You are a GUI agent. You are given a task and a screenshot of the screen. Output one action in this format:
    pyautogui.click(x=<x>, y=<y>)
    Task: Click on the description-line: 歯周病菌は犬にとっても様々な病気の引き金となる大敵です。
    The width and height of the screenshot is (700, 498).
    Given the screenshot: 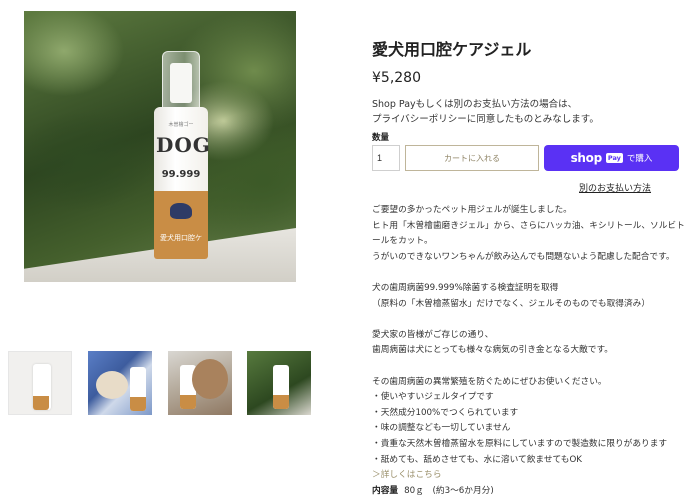 What is the action you would take?
    pyautogui.click(x=492, y=350)
    